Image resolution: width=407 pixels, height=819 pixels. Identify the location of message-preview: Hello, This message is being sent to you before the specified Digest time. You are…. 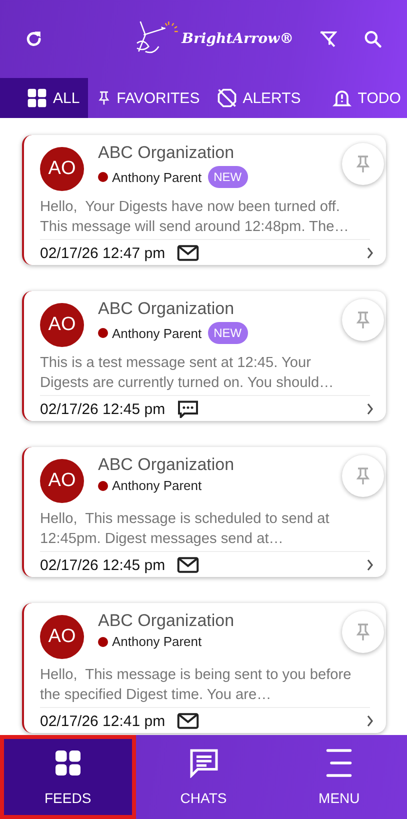
(205, 686).